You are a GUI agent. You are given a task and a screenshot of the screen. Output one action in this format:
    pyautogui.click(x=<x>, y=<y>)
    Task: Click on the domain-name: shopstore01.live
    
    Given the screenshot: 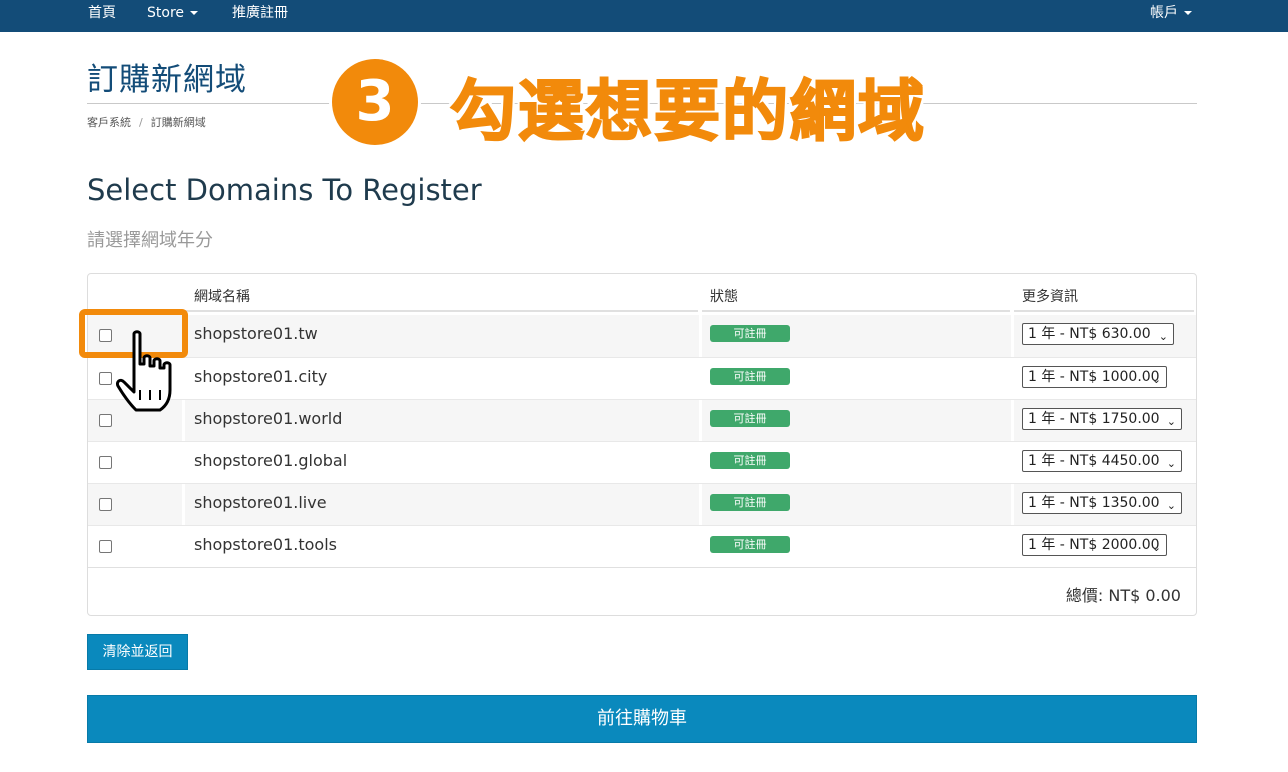 What is the action you would take?
    pyautogui.click(x=260, y=502)
    